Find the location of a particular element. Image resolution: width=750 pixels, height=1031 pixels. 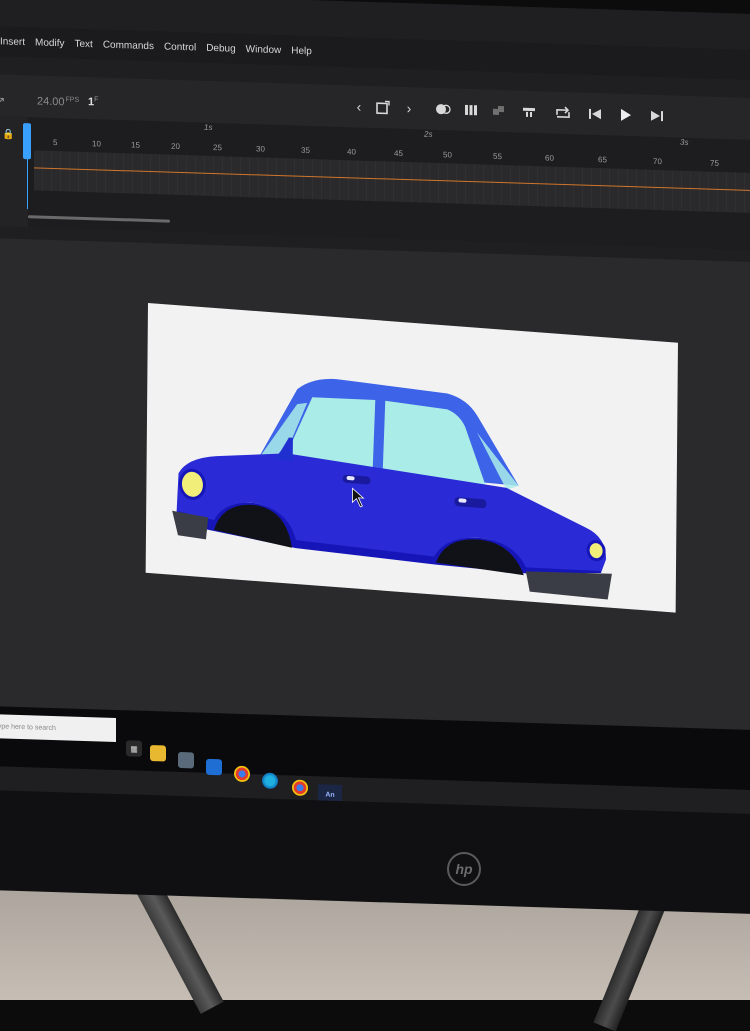

frame-view-icon is located at coordinates (499, 111).